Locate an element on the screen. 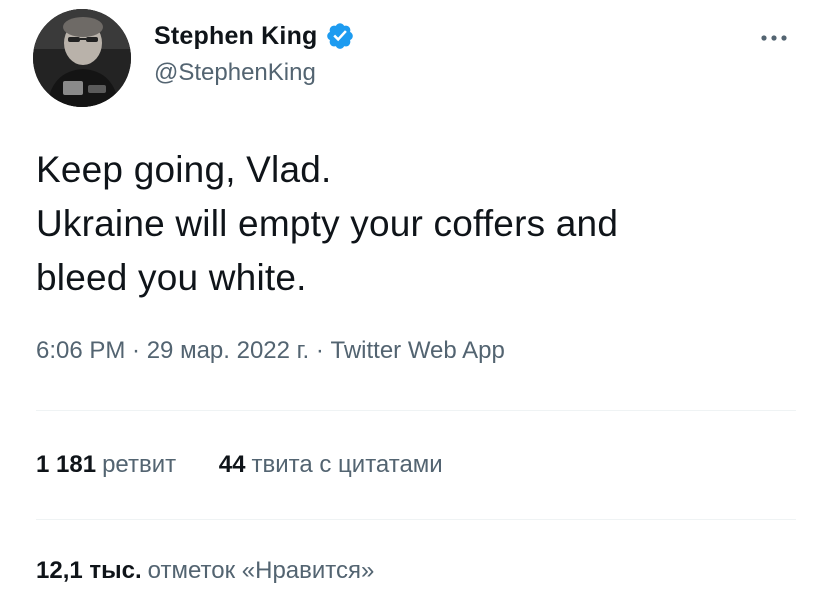 The height and width of the screenshot is (608, 827). likes-stat: 12,1 тыс. отметок «Нравится» is located at coordinates (205, 571).